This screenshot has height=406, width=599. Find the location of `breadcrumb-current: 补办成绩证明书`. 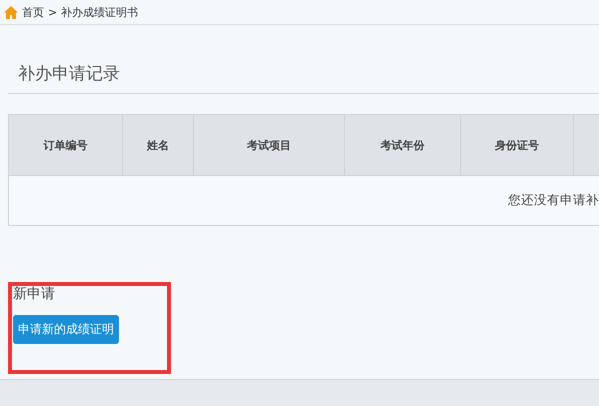

breadcrumb-current: 补办成绩证明书 is located at coordinates (99, 12).